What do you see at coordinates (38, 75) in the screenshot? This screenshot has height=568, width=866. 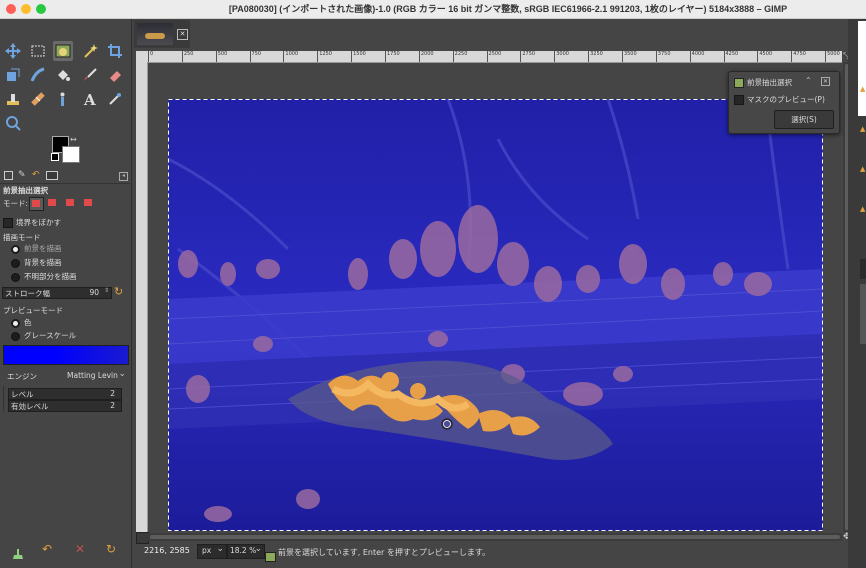 I see `warp-tool-icon` at bounding box center [38, 75].